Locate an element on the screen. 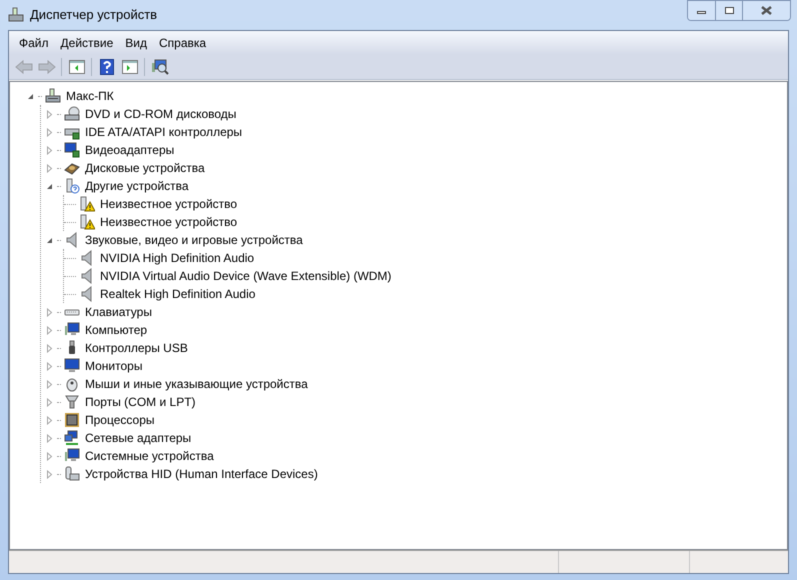 The width and height of the screenshot is (797, 580). device-label: Процессоры is located at coordinates (119, 420).